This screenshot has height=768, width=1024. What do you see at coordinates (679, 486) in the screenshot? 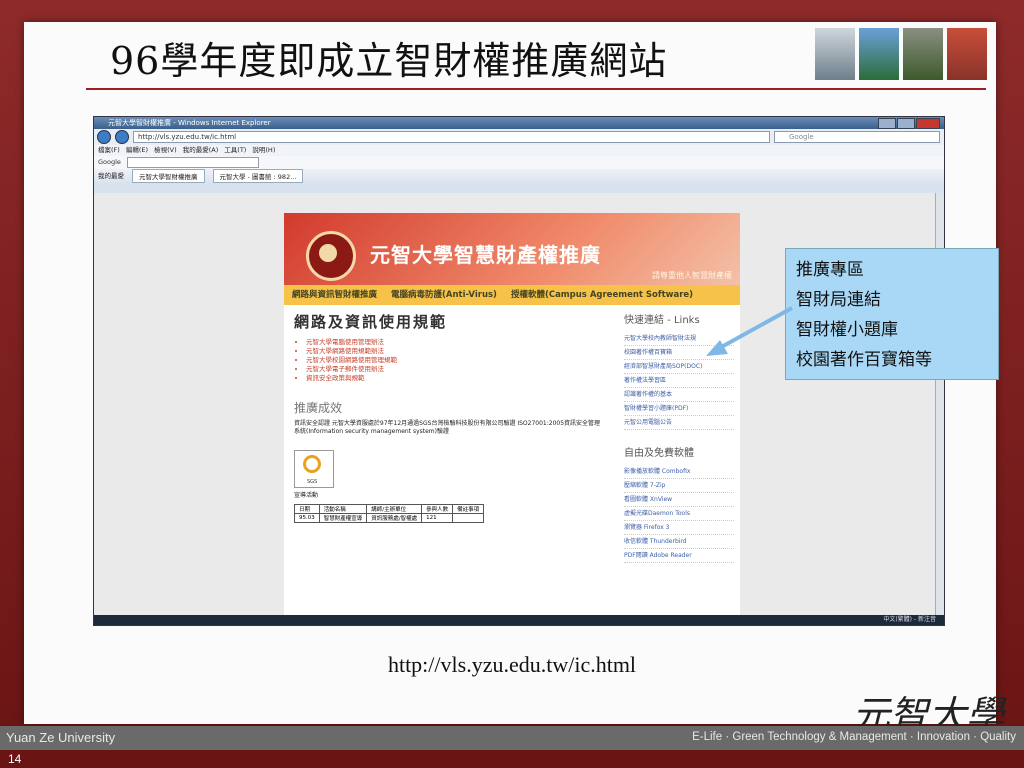
I see `software-link: 壓縮軟體 7-Zip` at bounding box center [679, 486].